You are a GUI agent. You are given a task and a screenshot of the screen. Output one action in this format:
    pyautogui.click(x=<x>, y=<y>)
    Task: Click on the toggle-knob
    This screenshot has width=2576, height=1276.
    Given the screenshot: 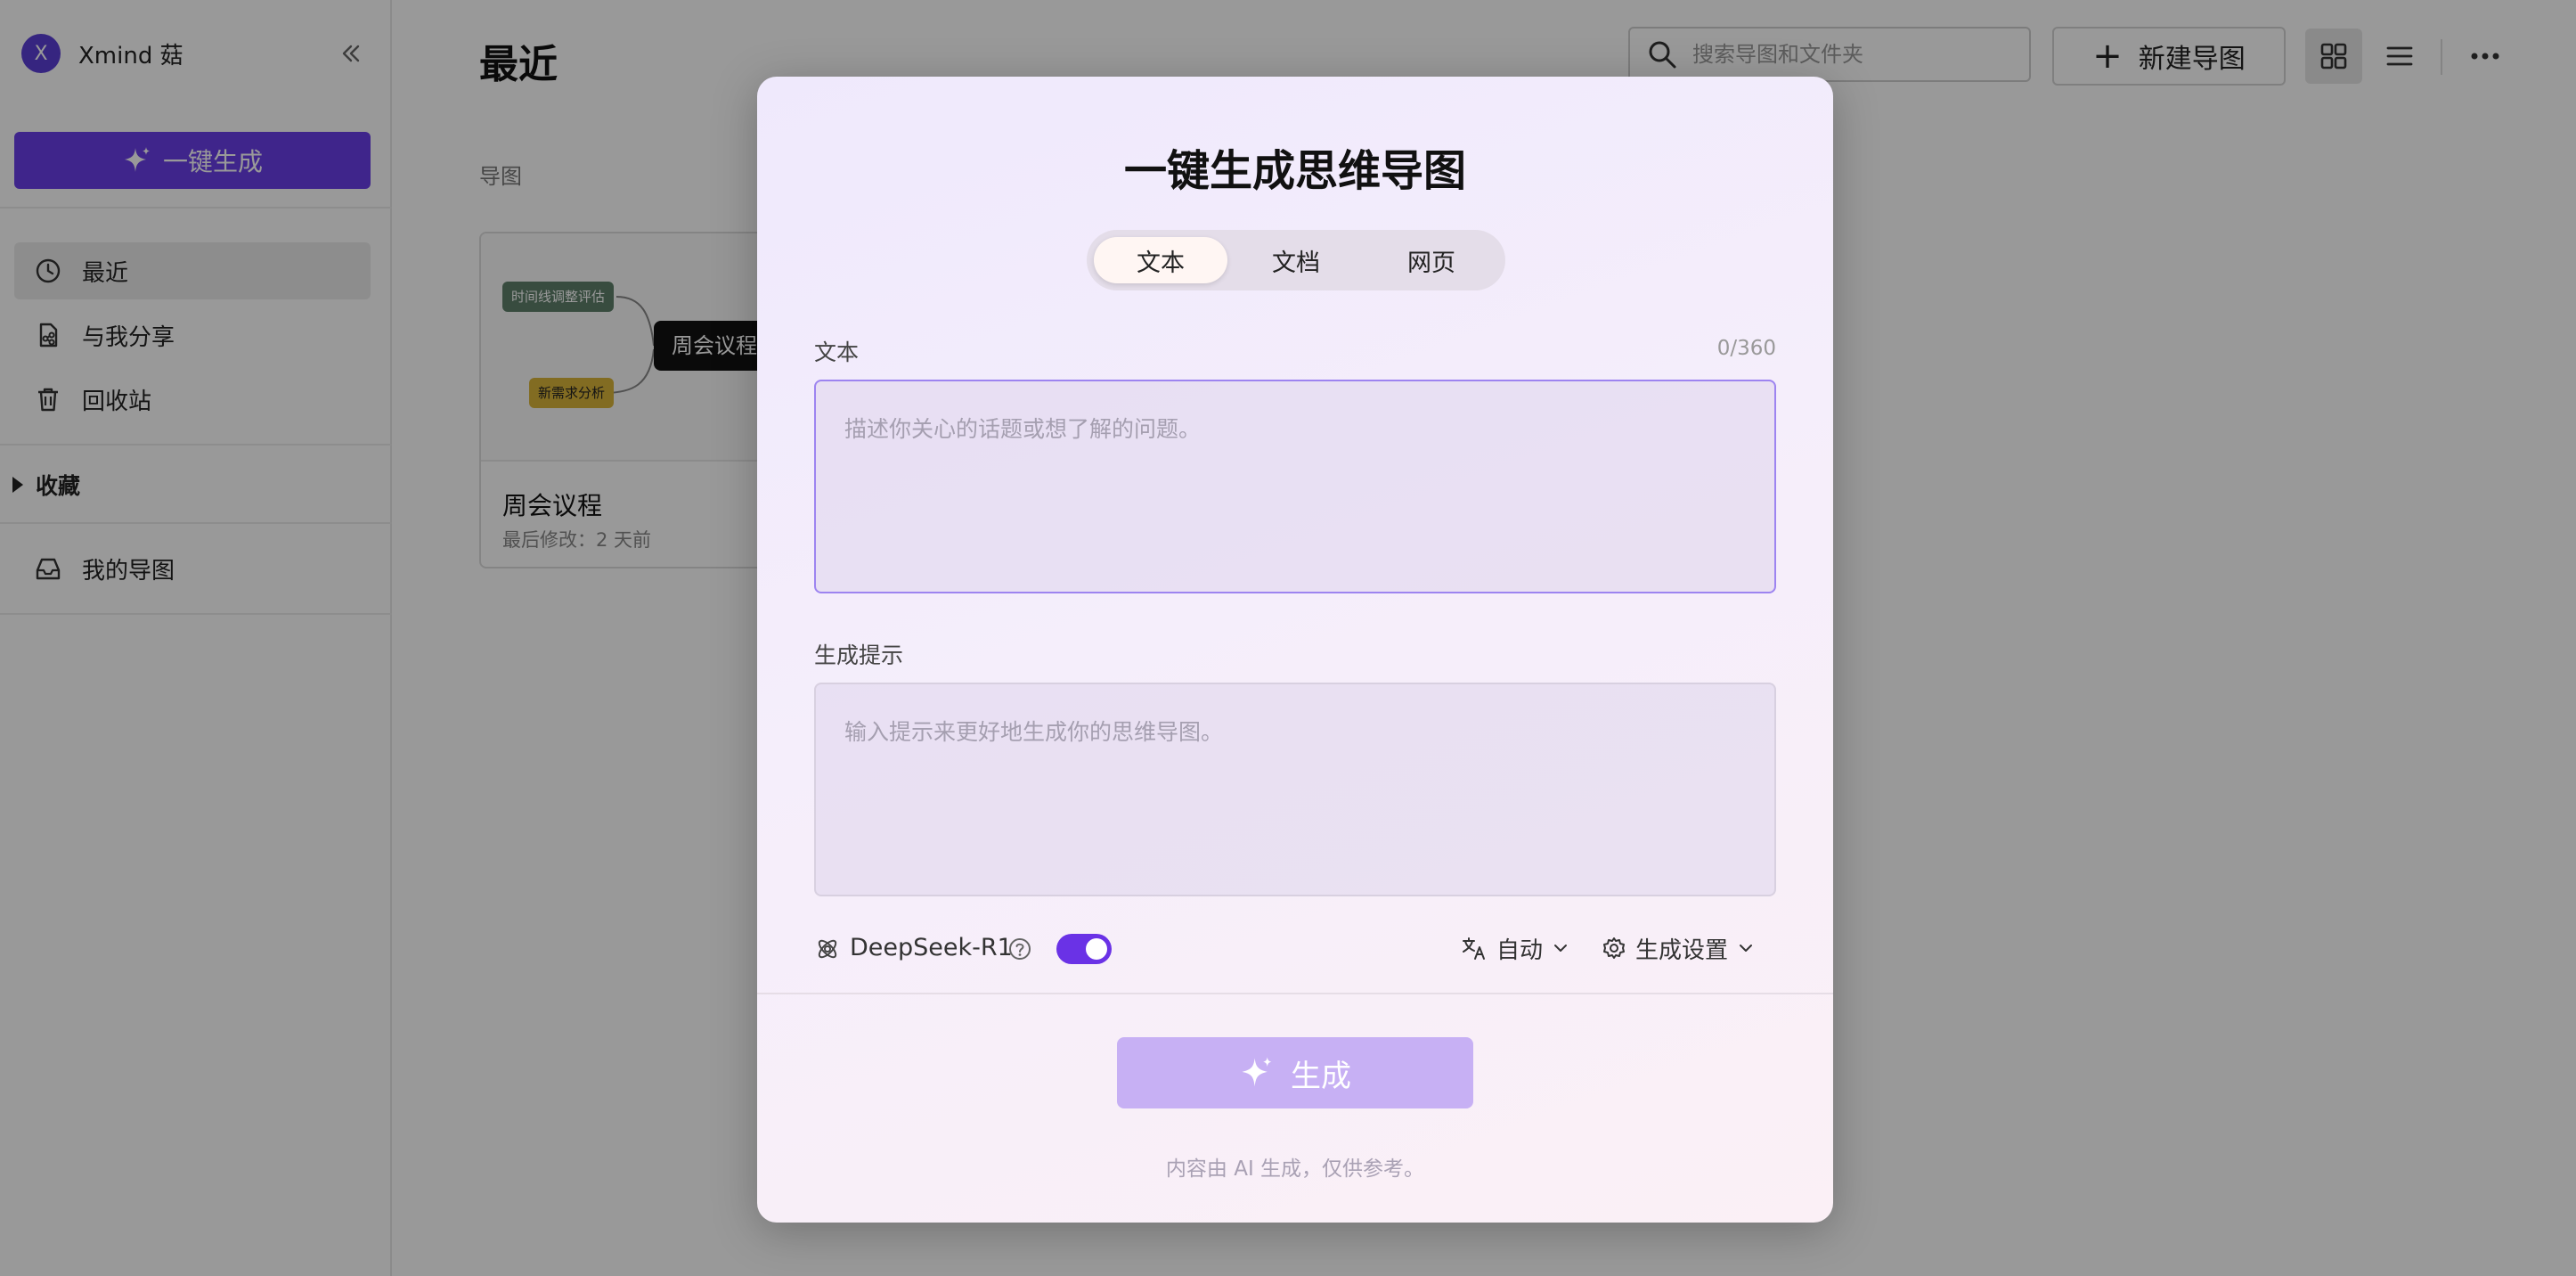 What is the action you would take?
    pyautogui.click(x=1097, y=949)
    